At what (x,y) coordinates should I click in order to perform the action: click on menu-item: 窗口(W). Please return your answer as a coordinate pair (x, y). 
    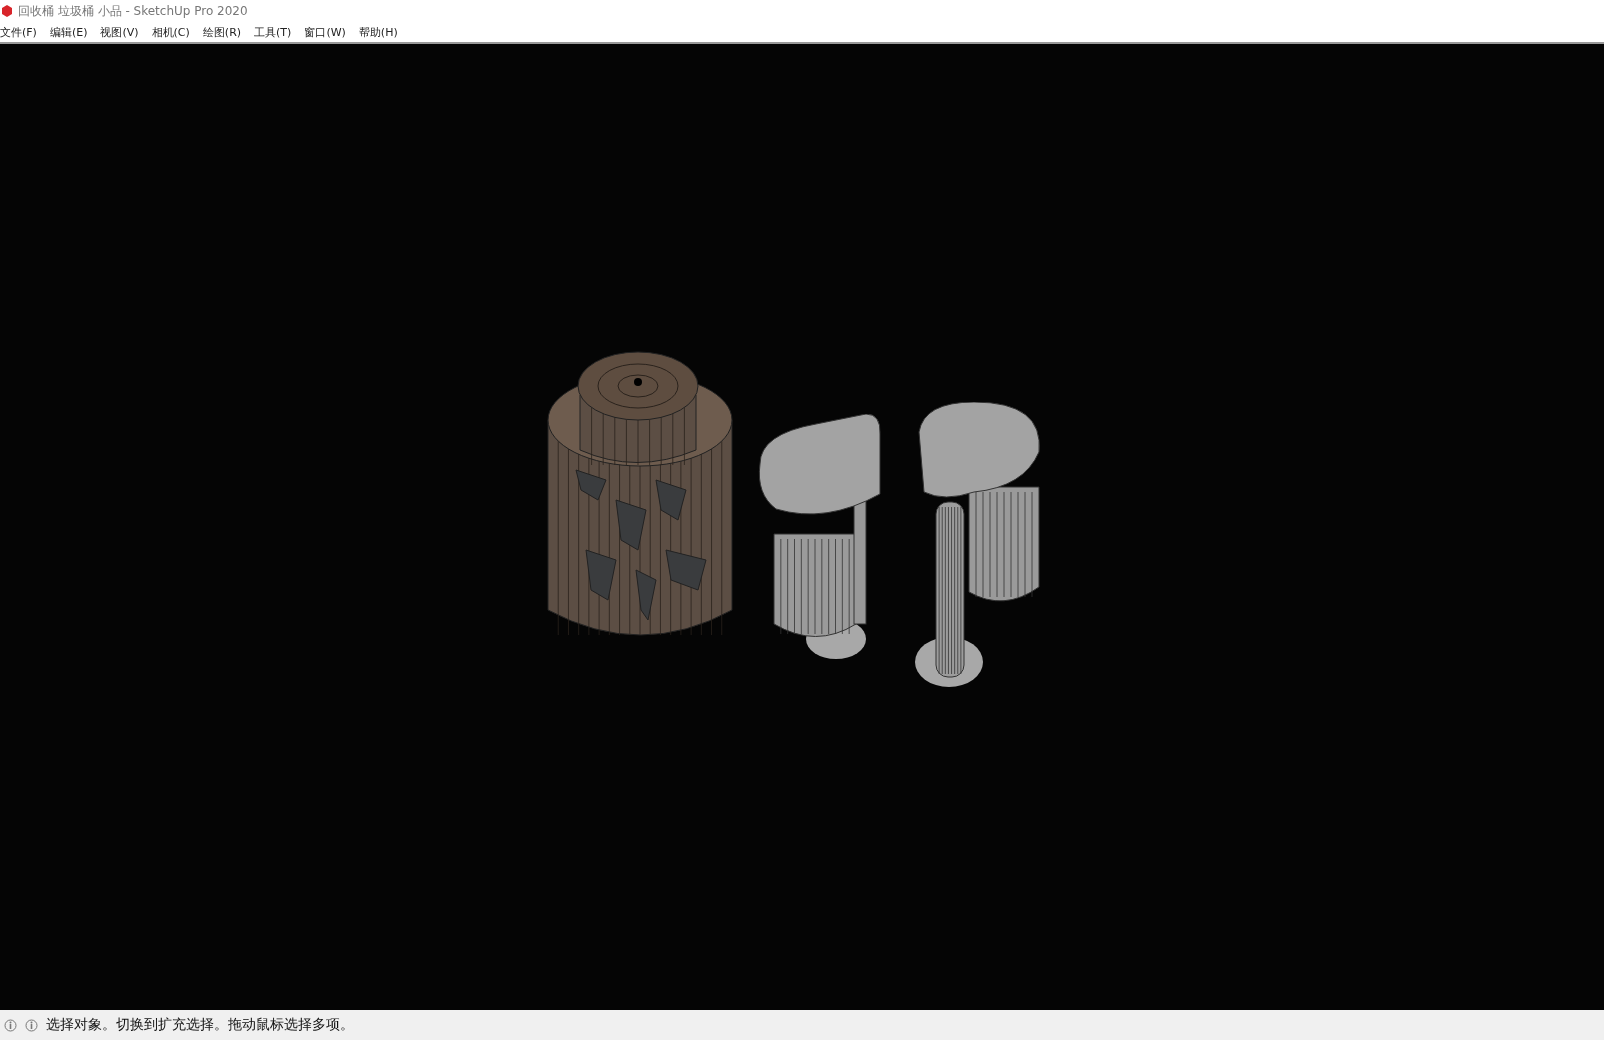
    Looking at the image, I should click on (328, 32).